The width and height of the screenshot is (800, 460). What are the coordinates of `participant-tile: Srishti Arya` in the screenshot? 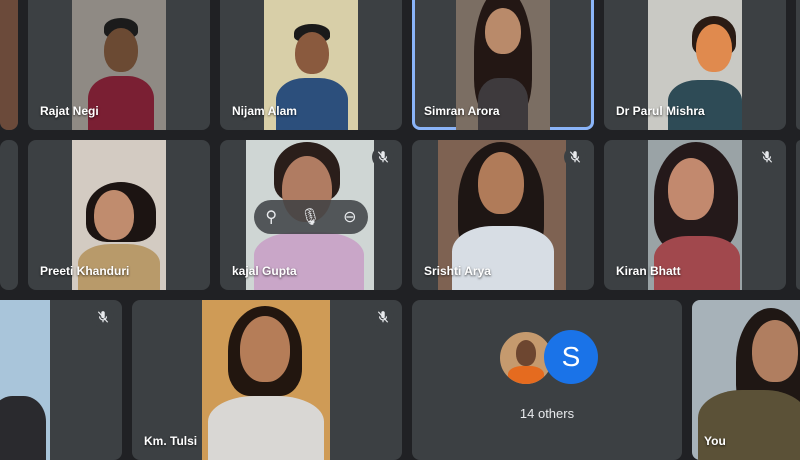 It's located at (503, 215).